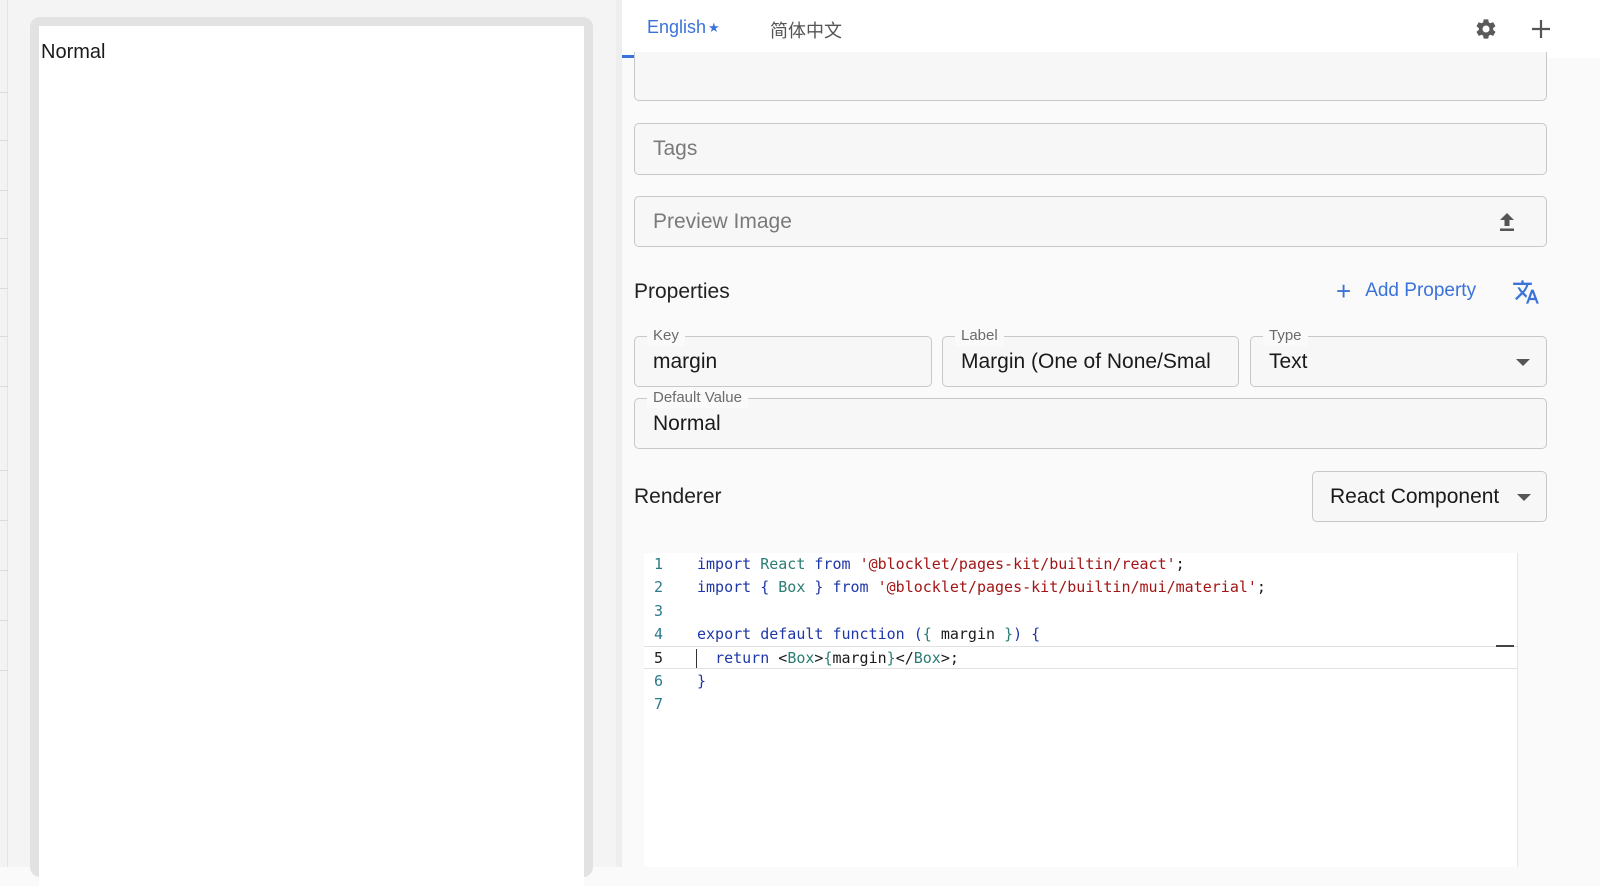 This screenshot has height=886, width=1600. I want to click on properties-title: Properties, so click(682, 291).